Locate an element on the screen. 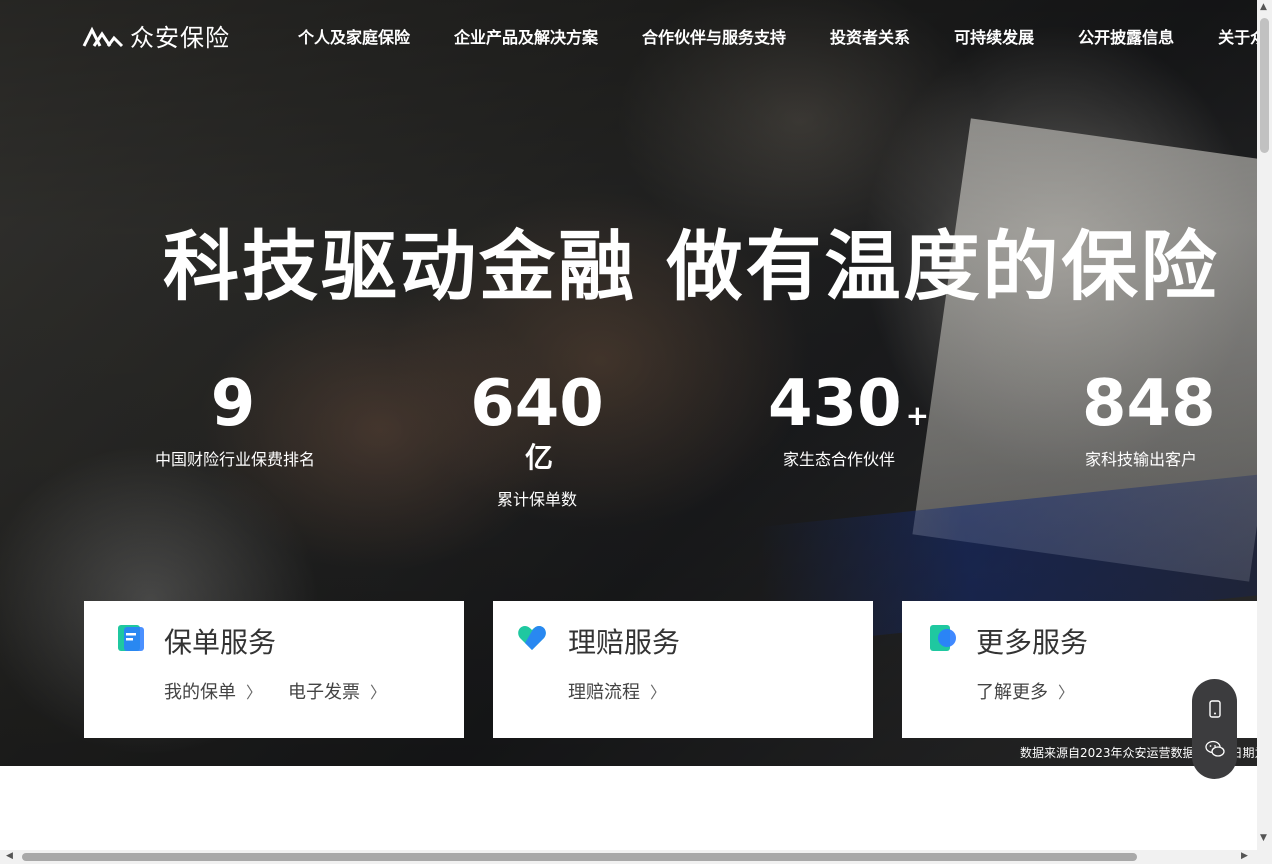 The width and height of the screenshot is (1272, 864). wechat-icon is located at coordinates (1215, 748).